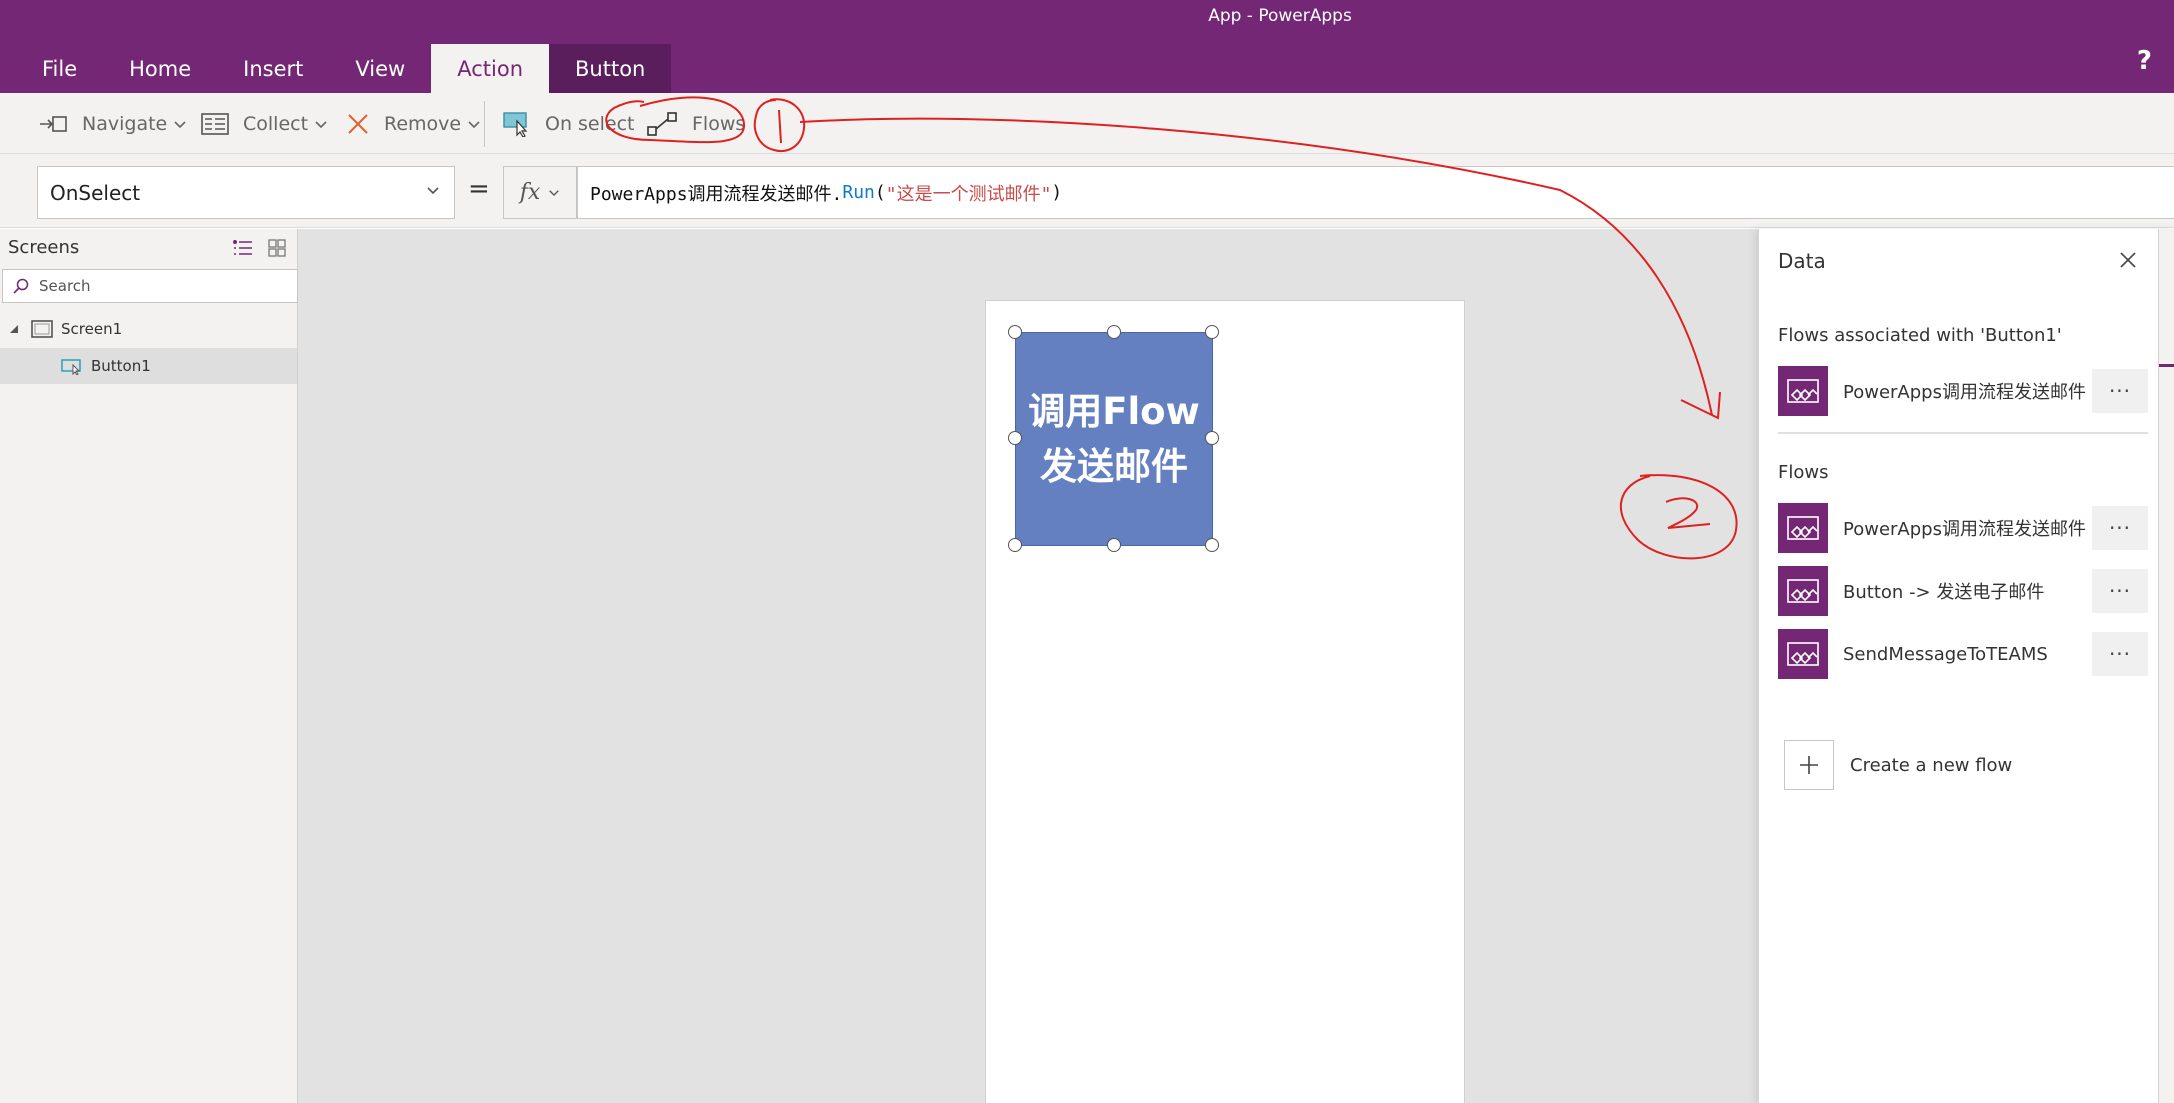  What do you see at coordinates (160, 68) in the screenshot?
I see `tab-home: Home` at bounding box center [160, 68].